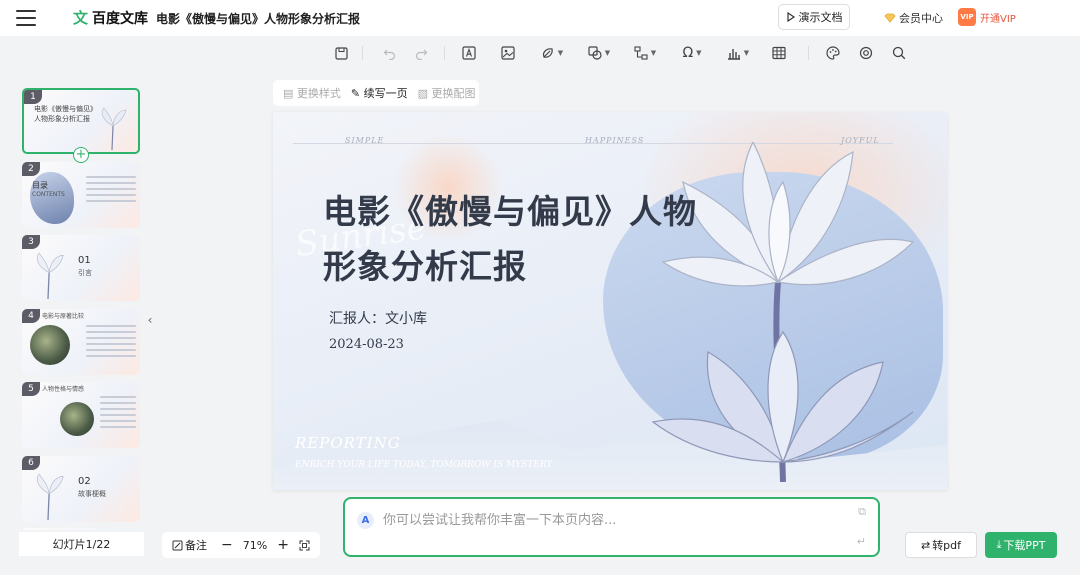 This screenshot has width=1080, height=575. Describe the element at coordinates (508, 53) in the screenshot. I see `image-icon` at that location.